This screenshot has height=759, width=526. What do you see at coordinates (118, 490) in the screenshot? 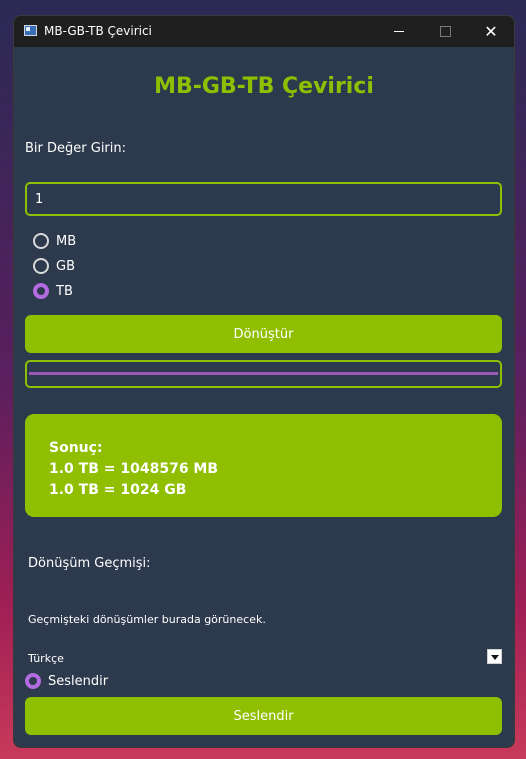
I see `result-line-gb: 1.0 TB = 1024 GB` at bounding box center [118, 490].